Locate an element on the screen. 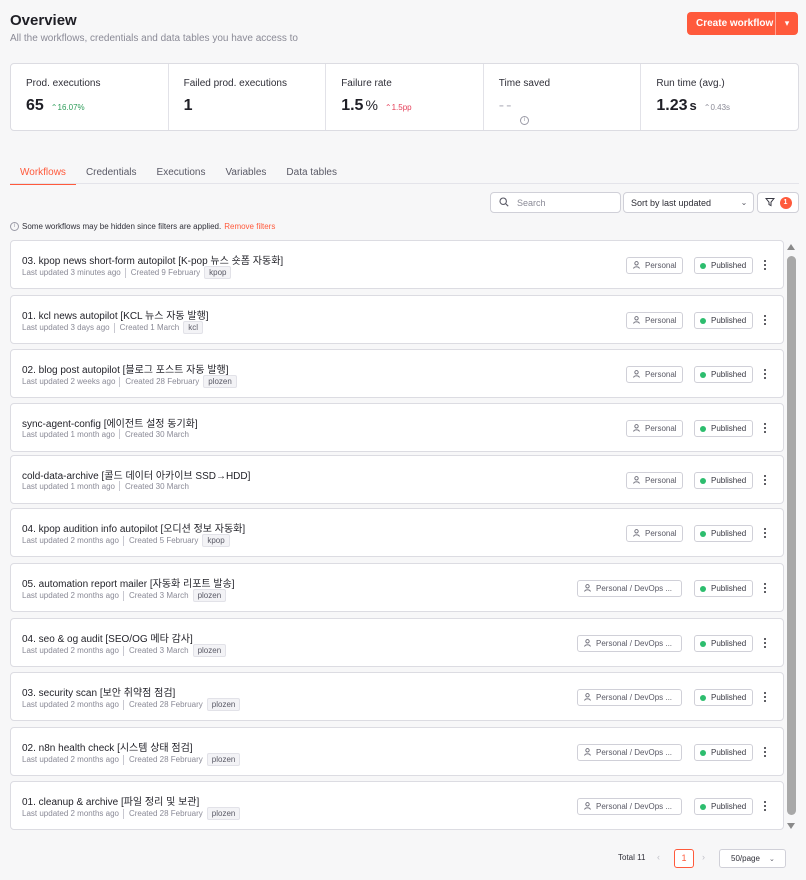 This screenshot has height=880, width=806. tab-executions: Executions is located at coordinates (181, 175).